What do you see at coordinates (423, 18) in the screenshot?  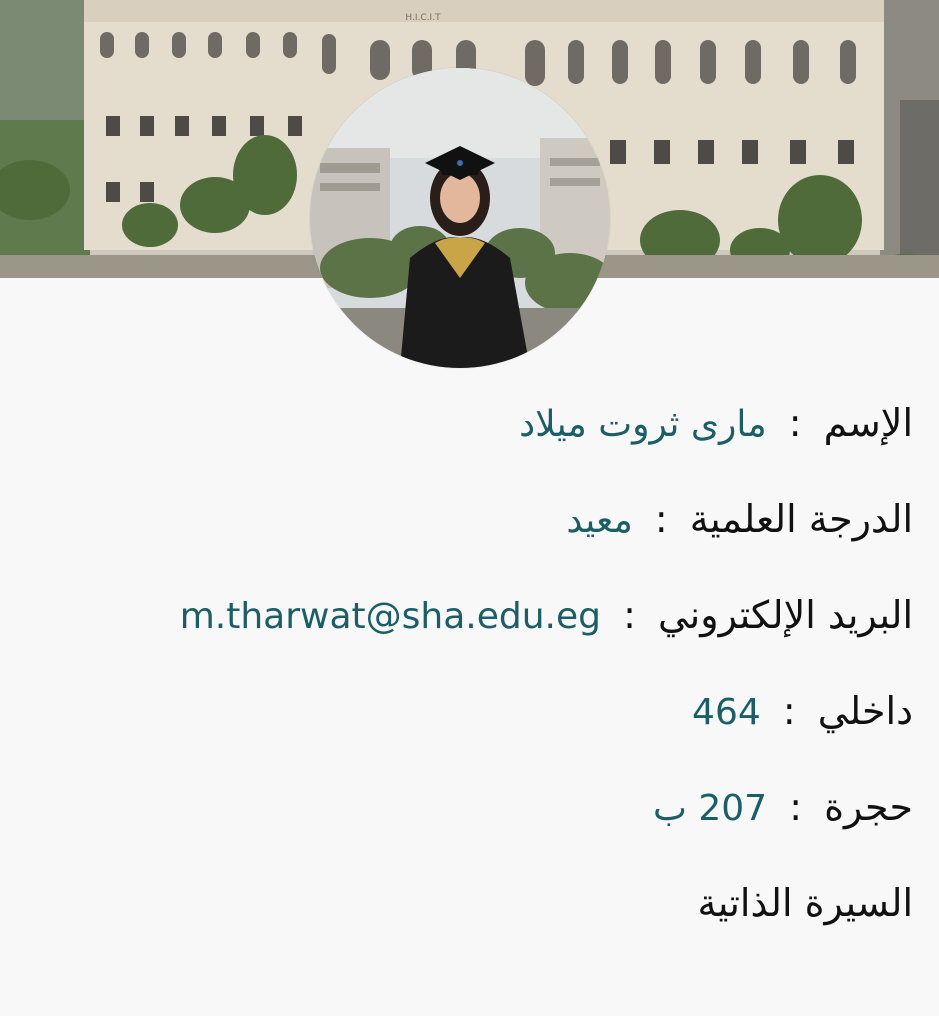 I see `svg-text: H.I.C.I.T` at bounding box center [423, 18].